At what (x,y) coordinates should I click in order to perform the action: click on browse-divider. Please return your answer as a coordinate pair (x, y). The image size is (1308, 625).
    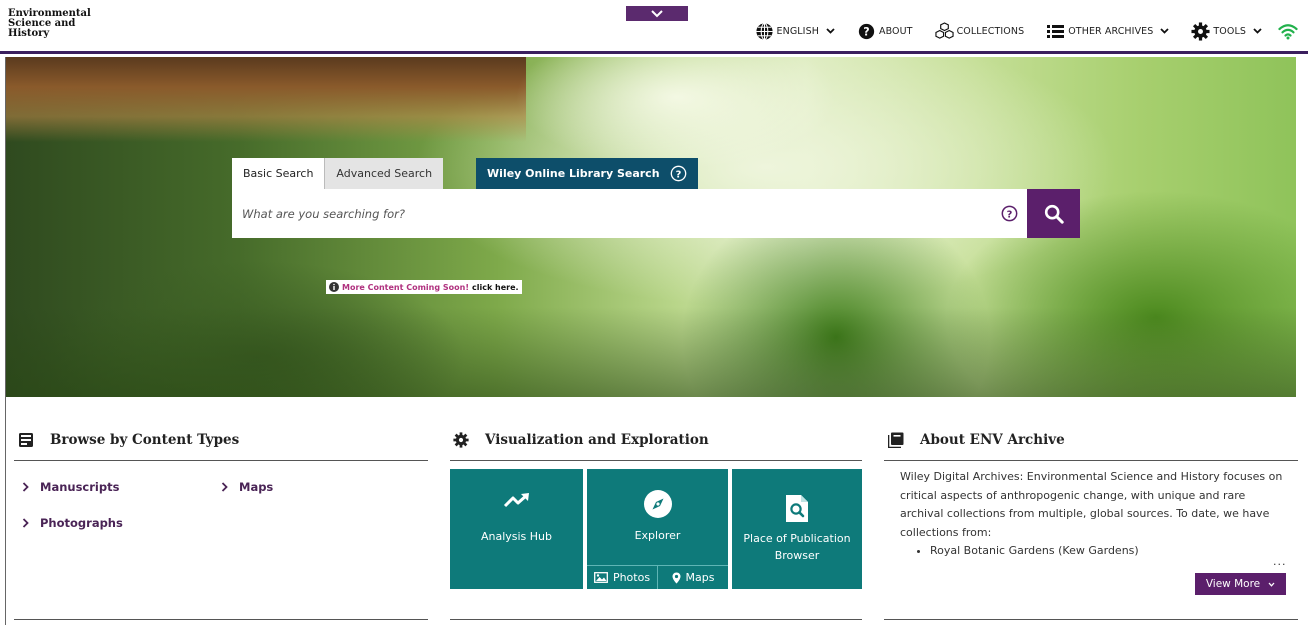
    Looking at the image, I should click on (221, 460).